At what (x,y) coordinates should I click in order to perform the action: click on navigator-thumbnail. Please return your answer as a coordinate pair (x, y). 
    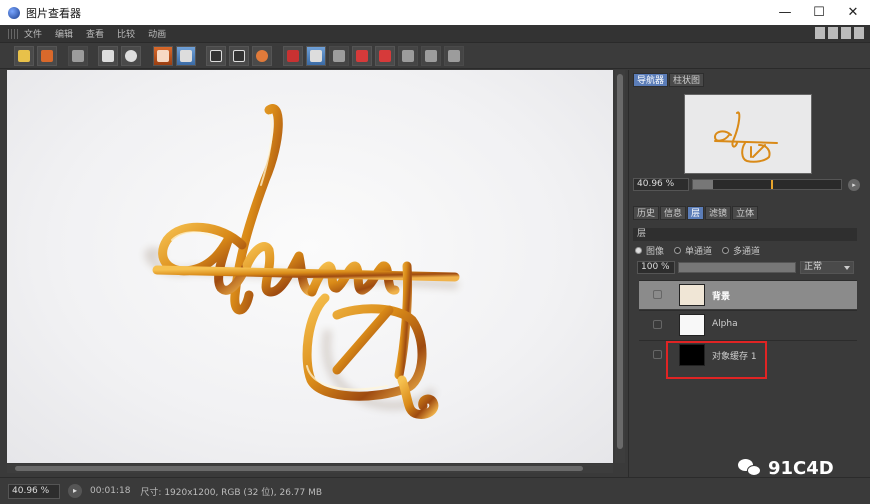
    Looking at the image, I should click on (748, 134).